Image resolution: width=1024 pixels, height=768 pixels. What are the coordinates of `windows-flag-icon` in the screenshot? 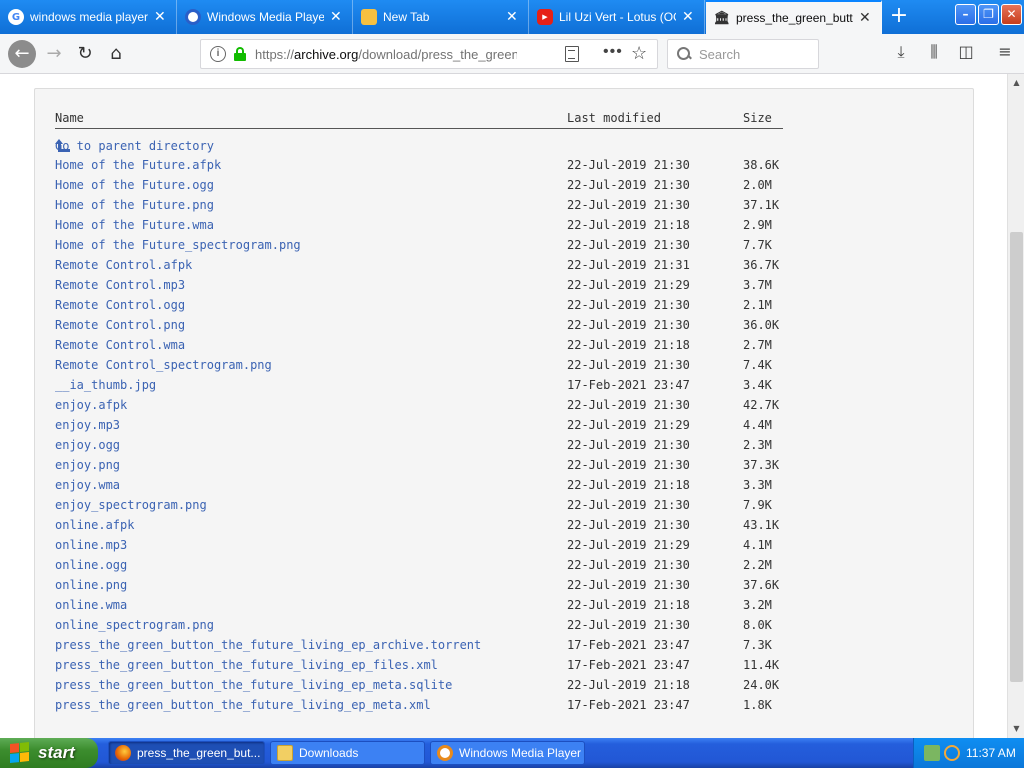 It's located at (20, 753).